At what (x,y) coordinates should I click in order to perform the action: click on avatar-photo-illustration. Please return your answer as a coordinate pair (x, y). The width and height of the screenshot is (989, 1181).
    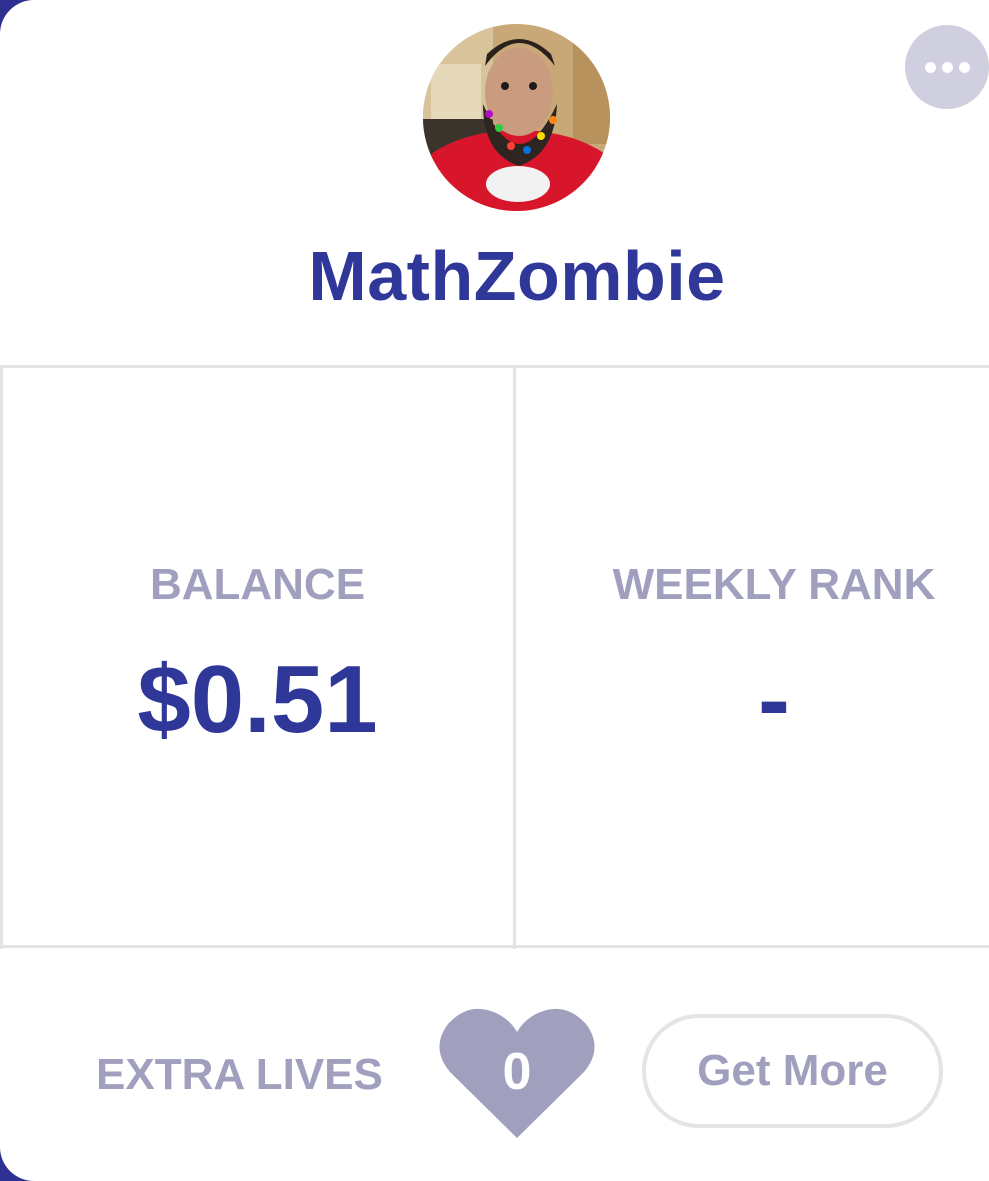
    Looking at the image, I should click on (516, 117).